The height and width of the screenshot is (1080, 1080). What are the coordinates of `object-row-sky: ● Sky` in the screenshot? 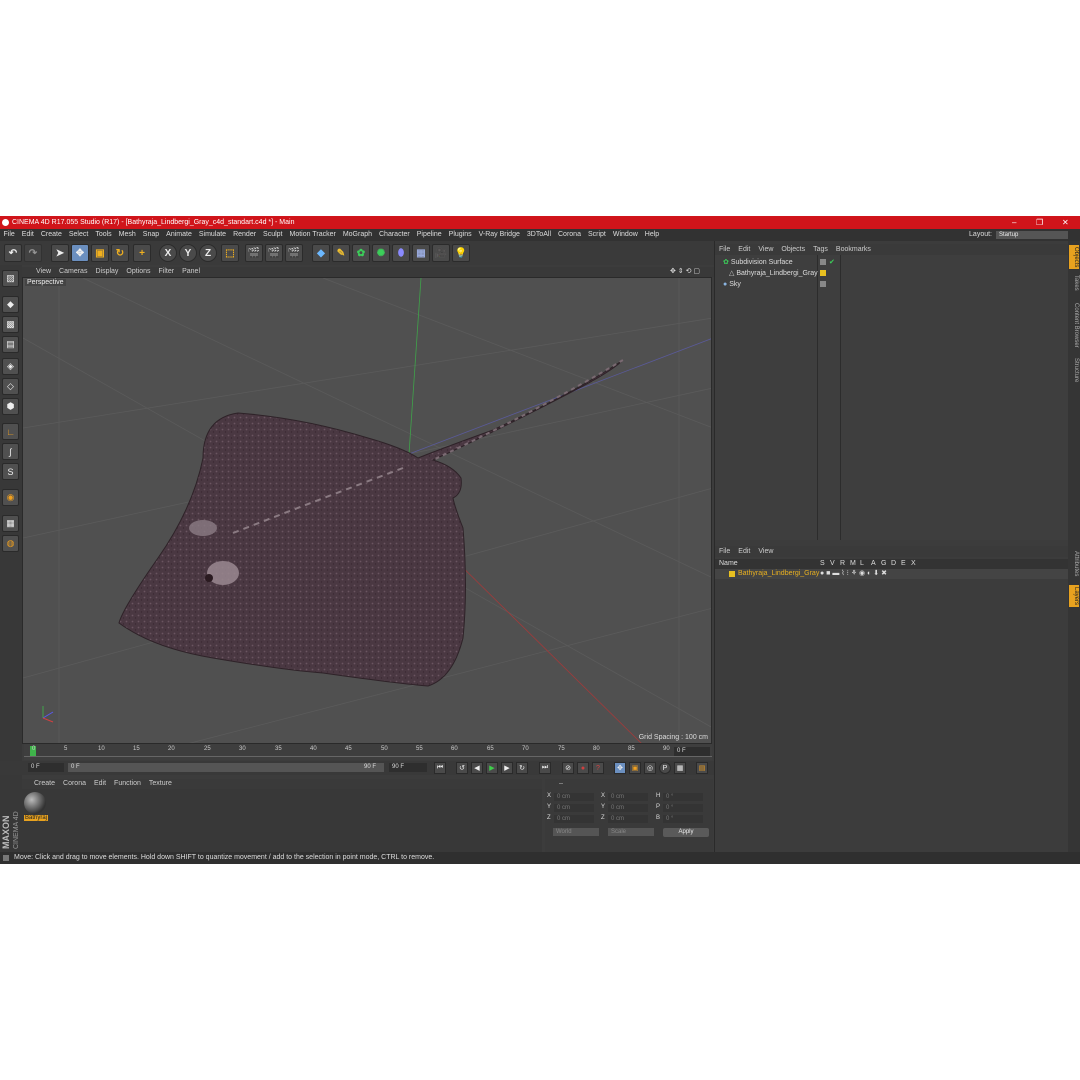 It's located at (732, 285).